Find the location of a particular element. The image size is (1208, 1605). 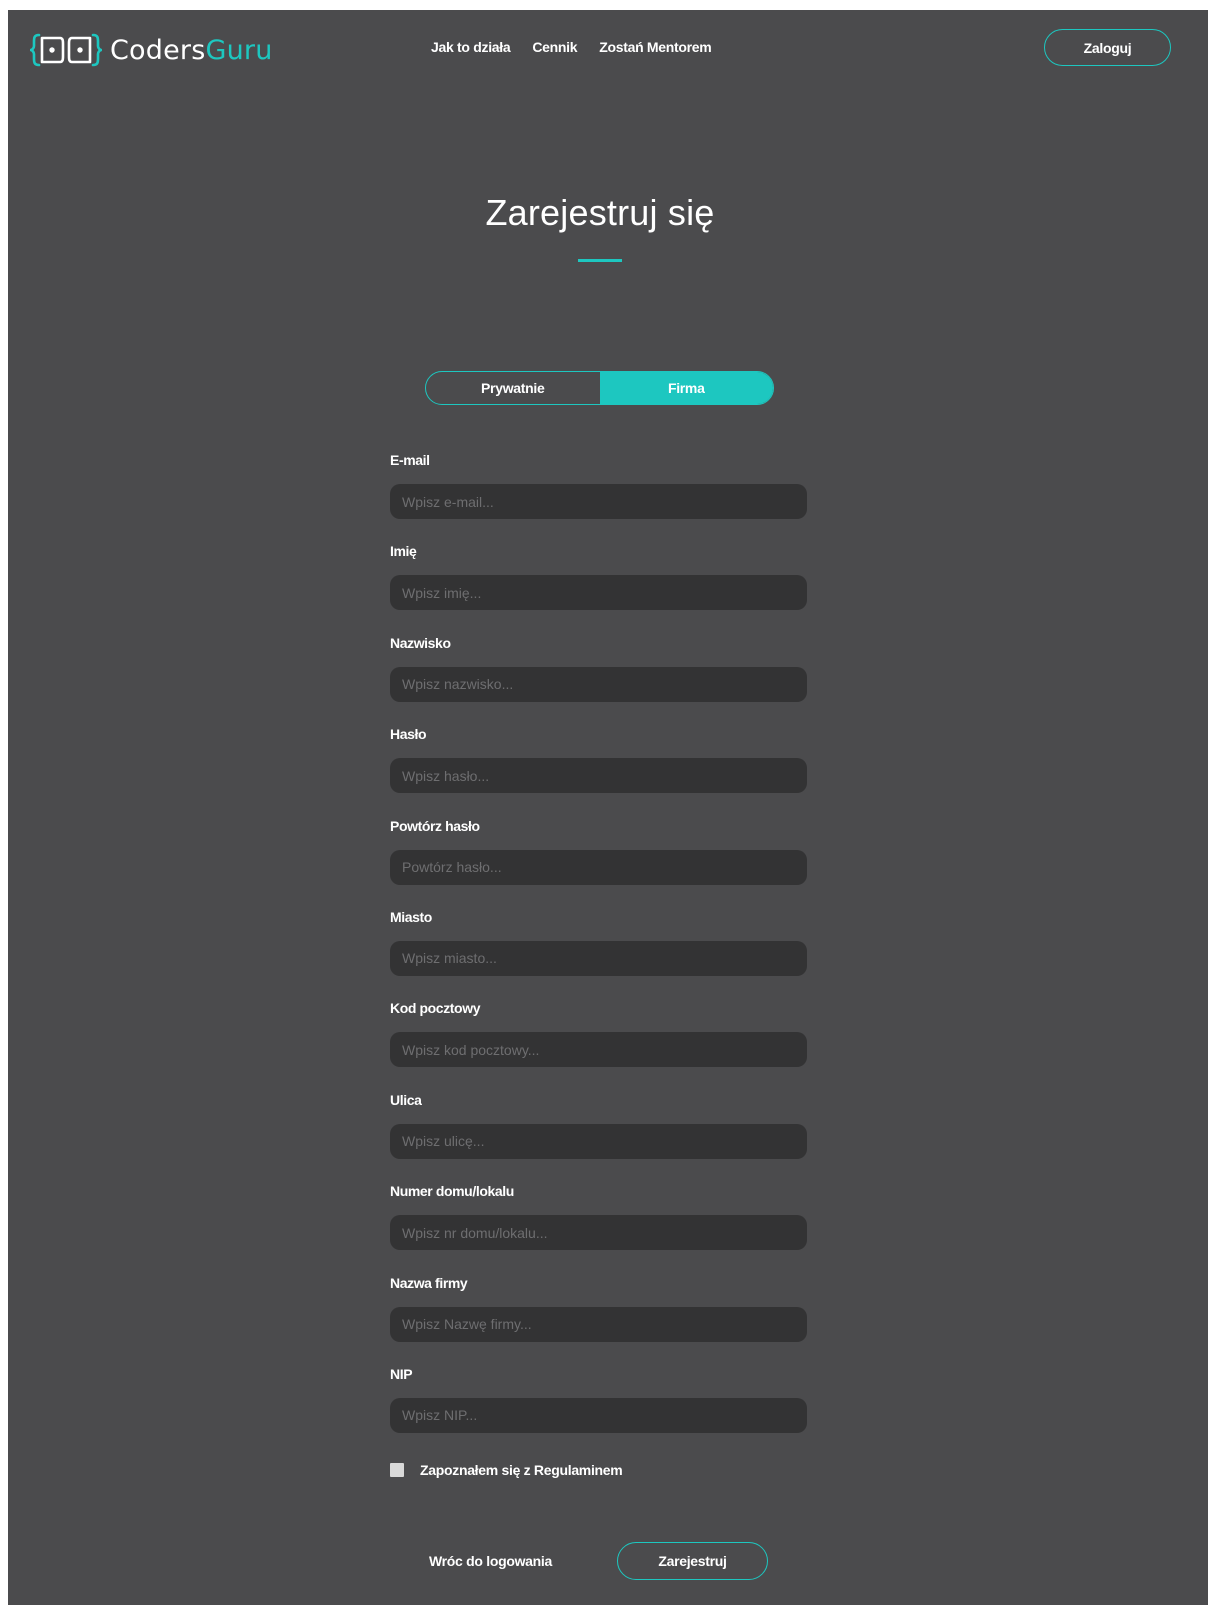

field-label: NIP is located at coordinates (401, 1373).